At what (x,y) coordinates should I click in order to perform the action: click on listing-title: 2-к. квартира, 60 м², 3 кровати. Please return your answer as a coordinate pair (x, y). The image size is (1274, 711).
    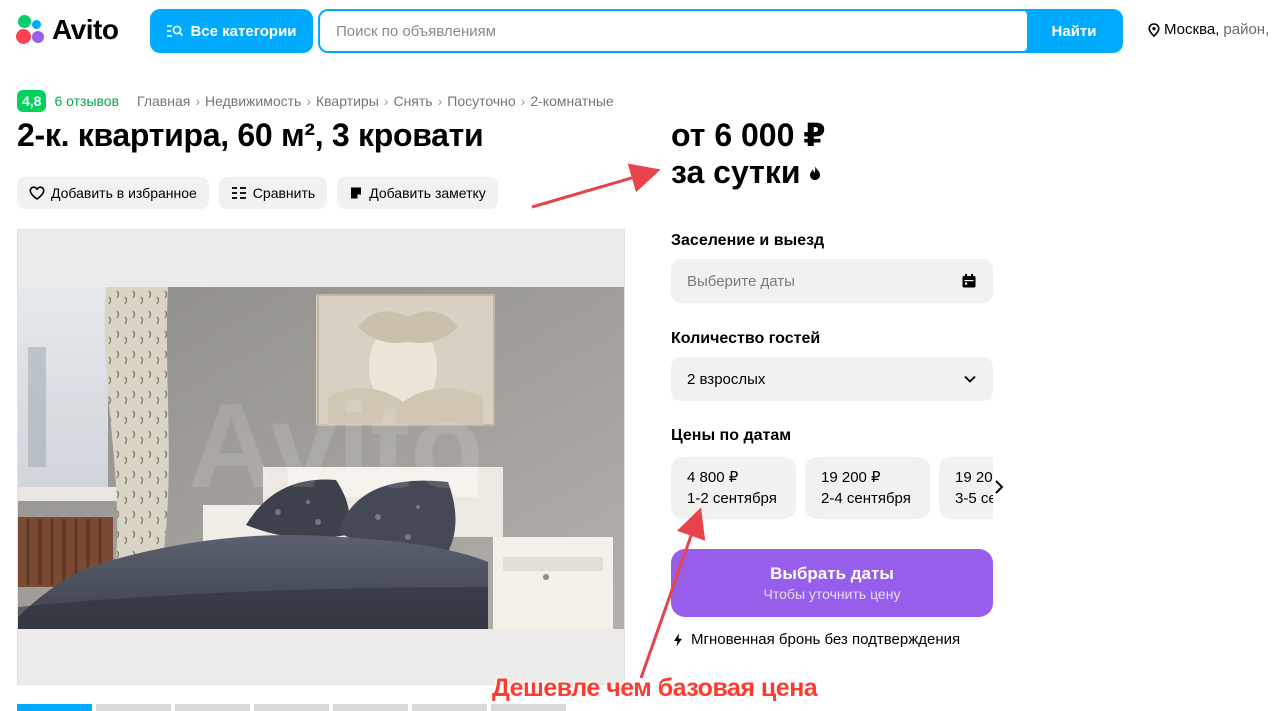
    Looking at the image, I should click on (250, 135).